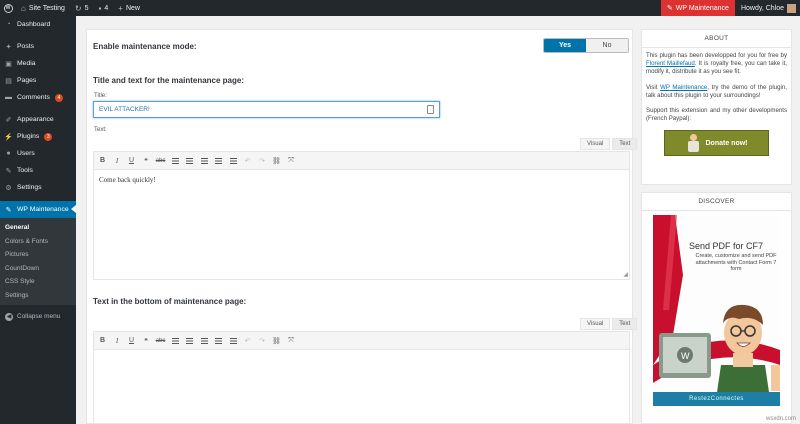 Image resolution: width=800 pixels, height=424 pixels. I want to click on editor-toolbar: B I U ❝ abc ↶ ↷ ⛓ ⤧, so click(361, 341).